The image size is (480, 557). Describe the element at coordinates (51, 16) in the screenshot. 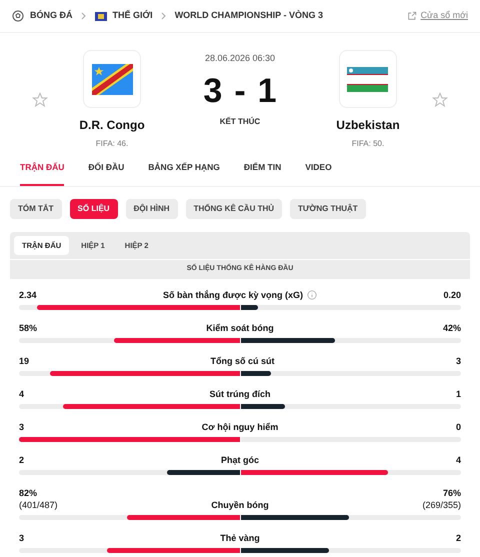

I see `breadcrumb-link: BÓNG ĐÁ` at that location.